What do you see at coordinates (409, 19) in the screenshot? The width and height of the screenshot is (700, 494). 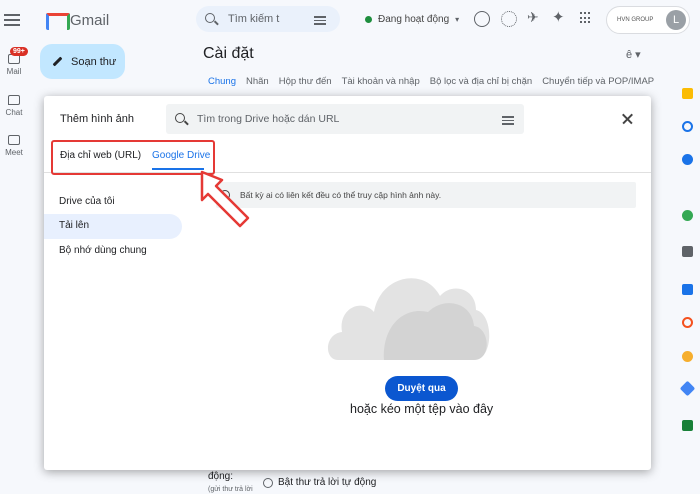 I see `status-selector: Đang hoạt động ▾` at bounding box center [409, 19].